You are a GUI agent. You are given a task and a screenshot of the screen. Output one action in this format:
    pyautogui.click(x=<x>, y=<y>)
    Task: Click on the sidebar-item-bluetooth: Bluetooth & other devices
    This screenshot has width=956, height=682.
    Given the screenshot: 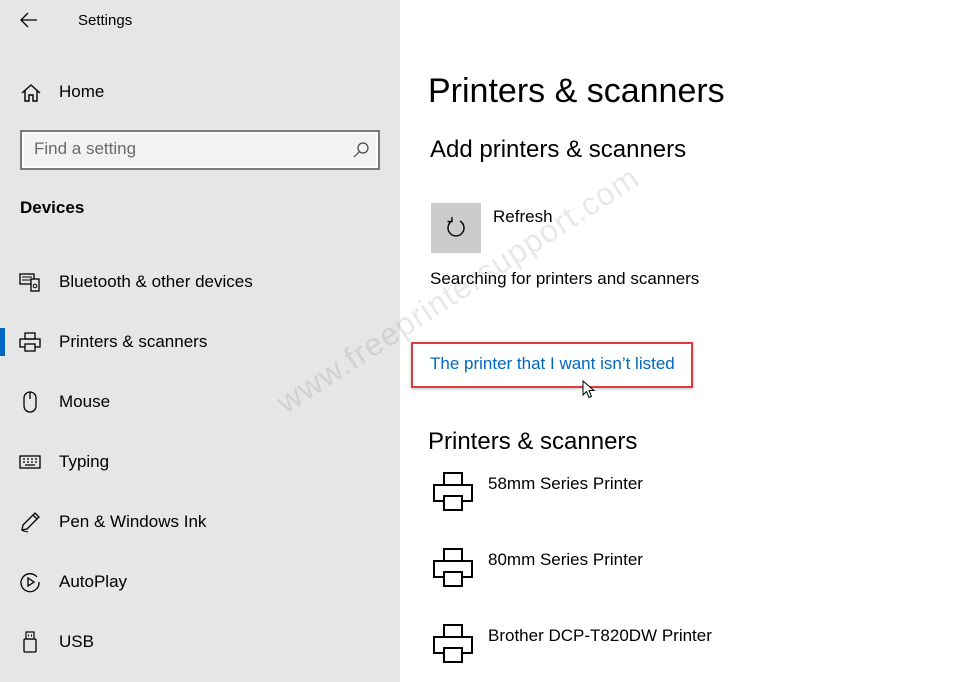 What is the action you would take?
    pyautogui.click(x=200, y=282)
    